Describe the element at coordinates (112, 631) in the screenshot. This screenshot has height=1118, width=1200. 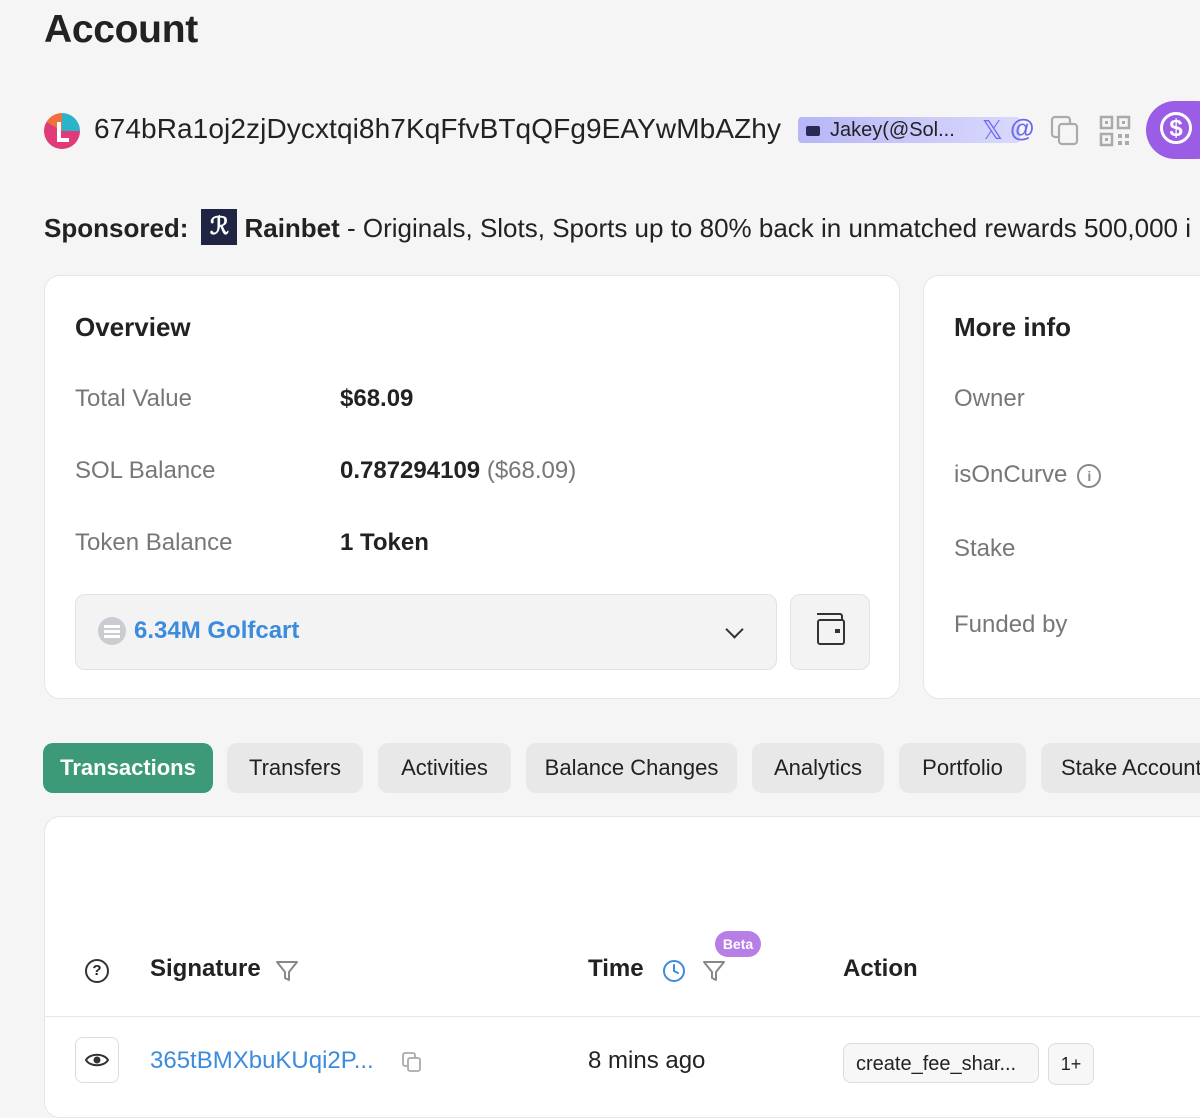
I see `coin-icon` at that location.